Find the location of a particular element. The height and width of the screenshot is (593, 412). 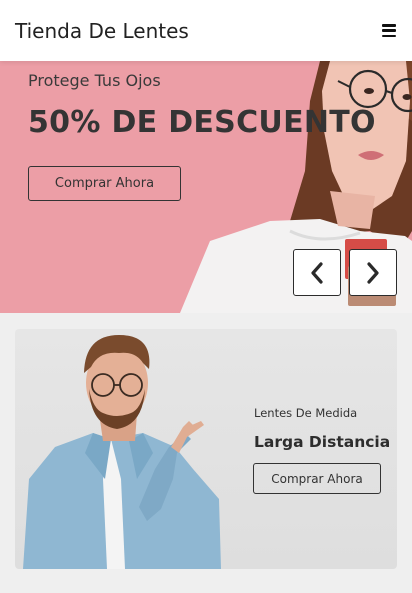

site-header: Tienda De Lentes is located at coordinates (206, 30).